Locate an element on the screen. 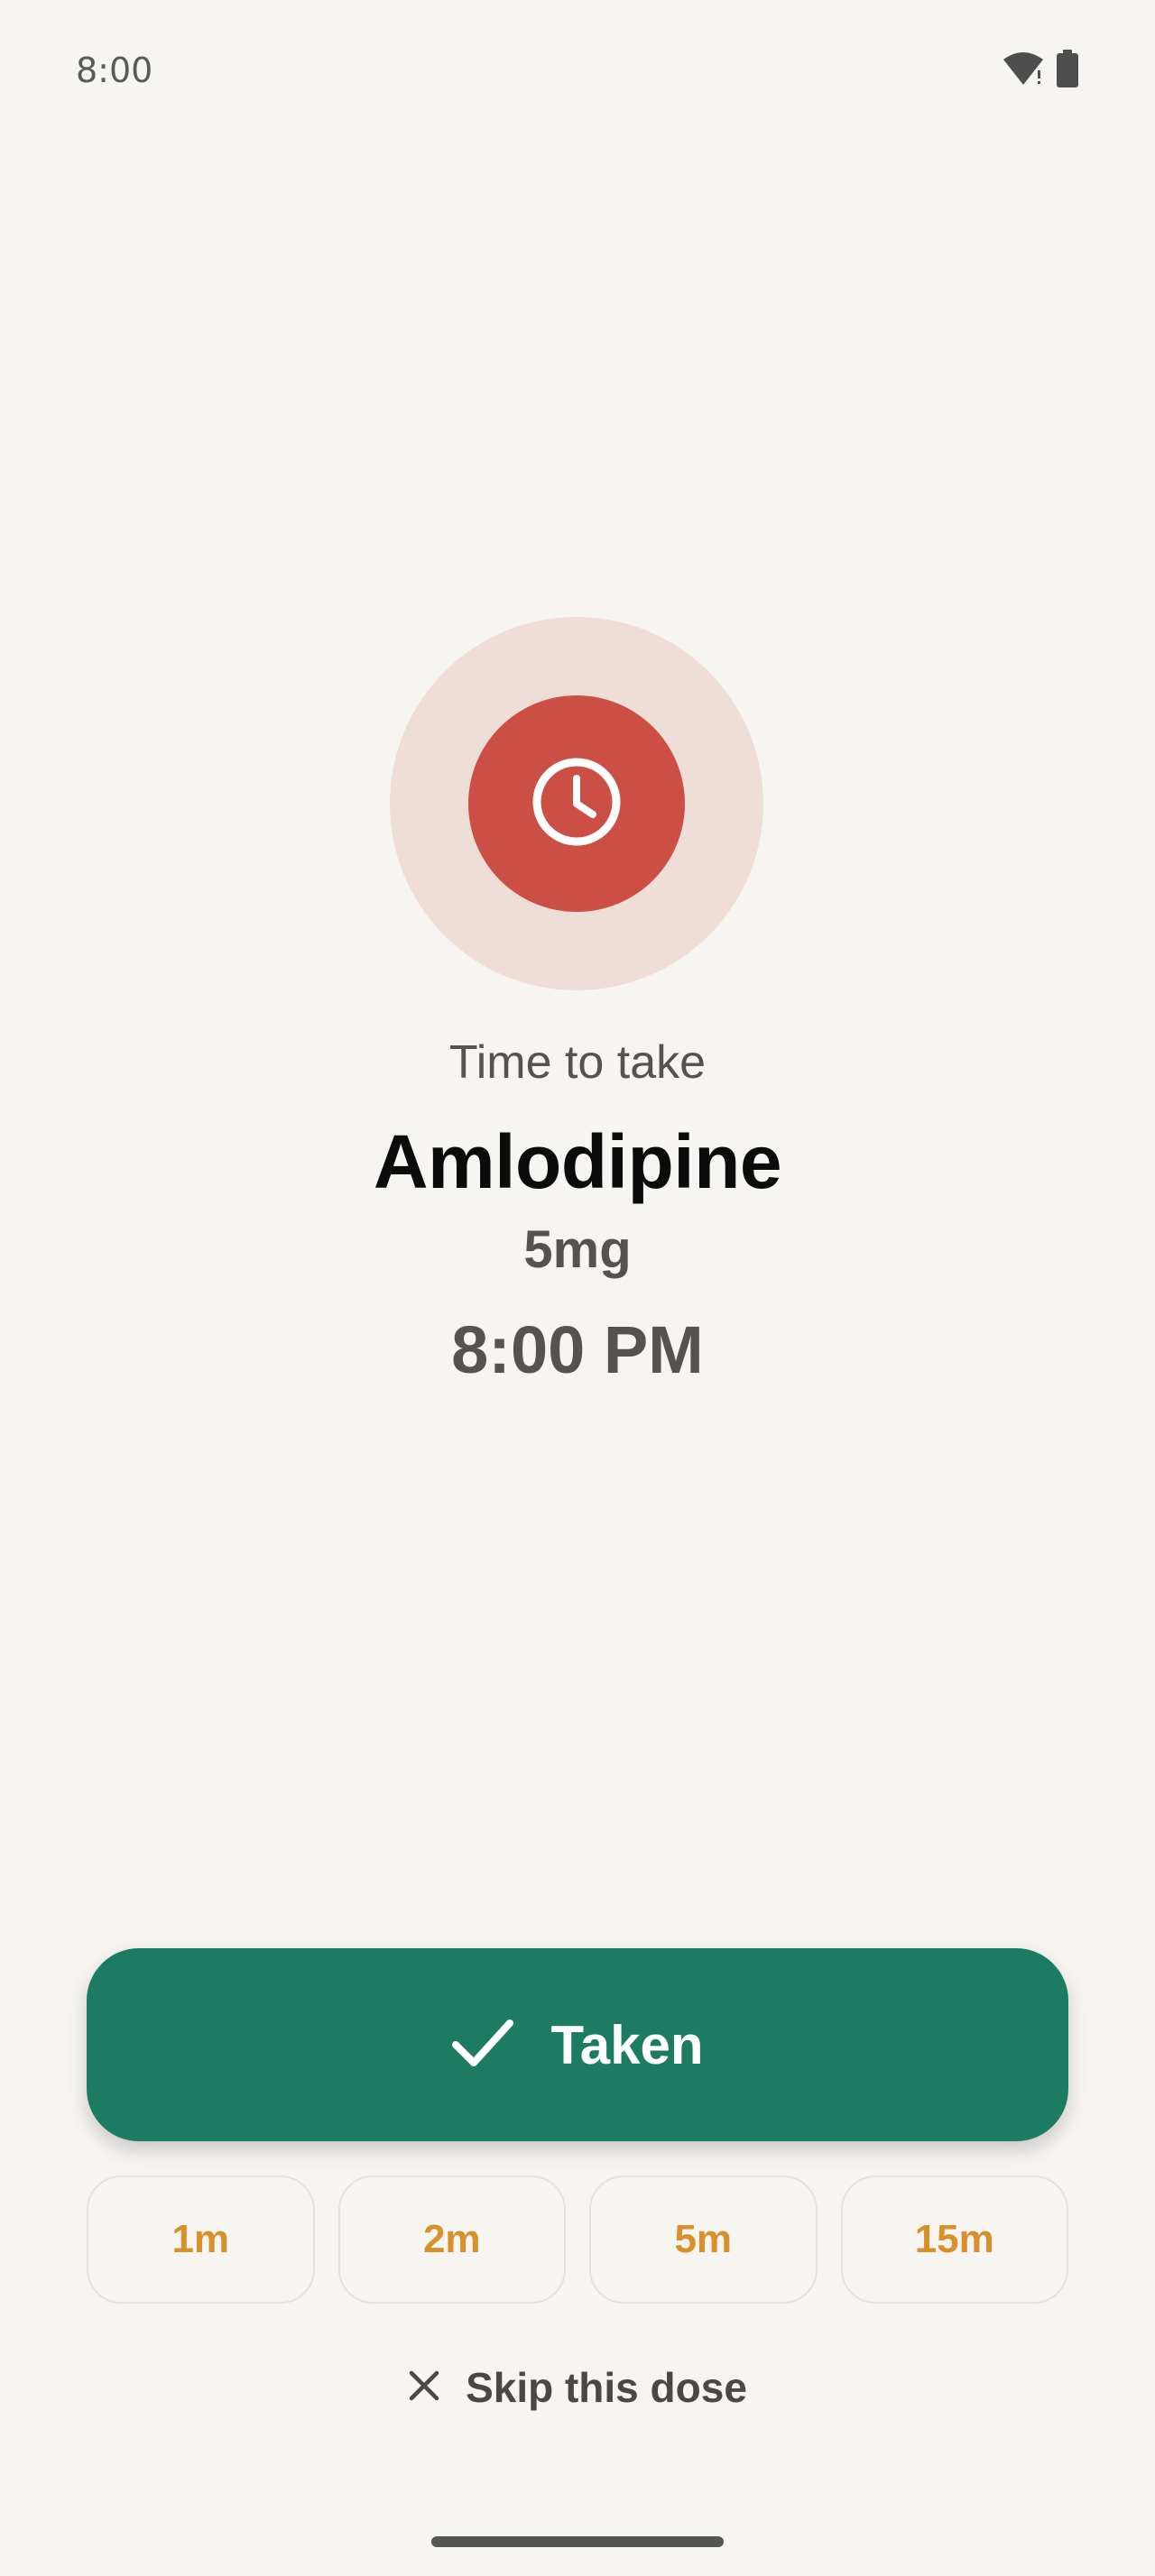  medication-dose: 5mg is located at coordinates (577, 1250).